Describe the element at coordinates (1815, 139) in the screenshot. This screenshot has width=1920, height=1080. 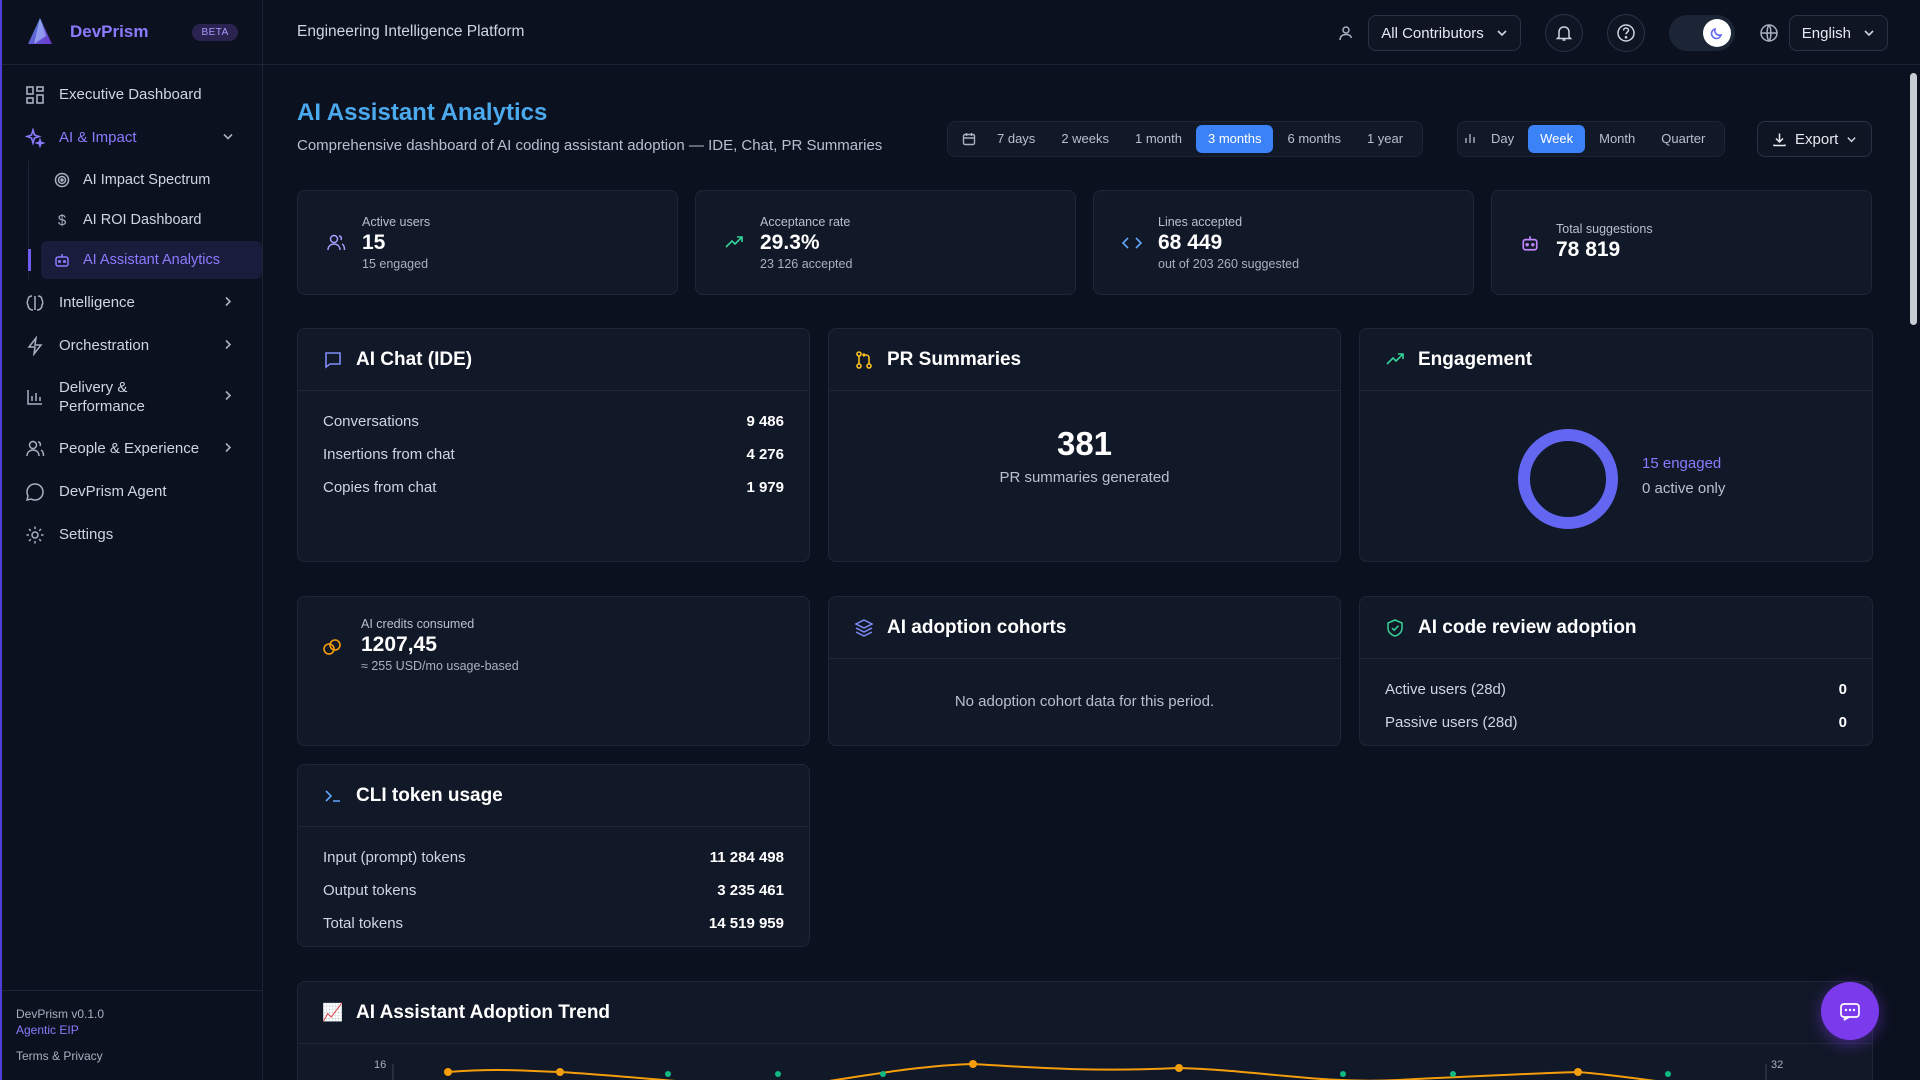
I see `export-button: Export` at that location.